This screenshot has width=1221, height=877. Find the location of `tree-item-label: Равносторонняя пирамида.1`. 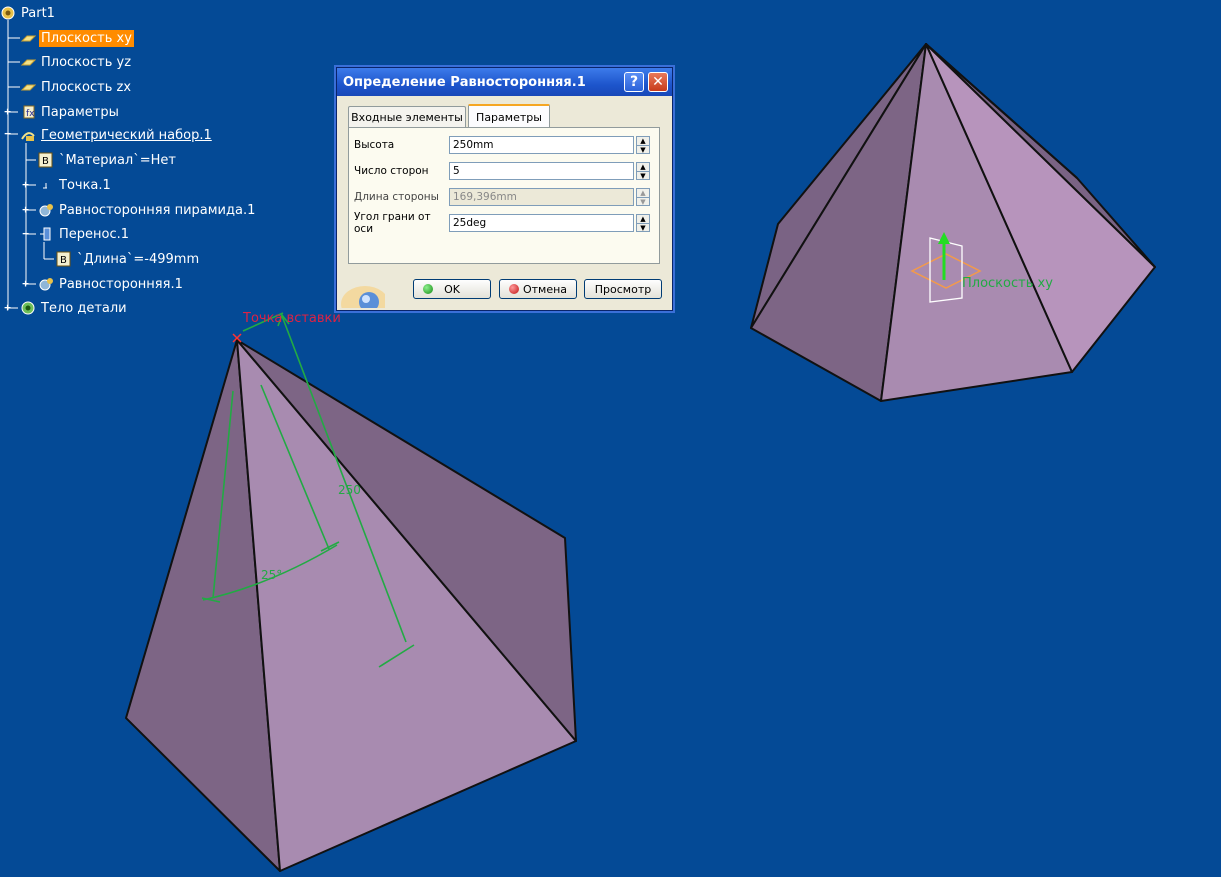

tree-item-label: Равносторонняя пирамида.1 is located at coordinates (157, 210).